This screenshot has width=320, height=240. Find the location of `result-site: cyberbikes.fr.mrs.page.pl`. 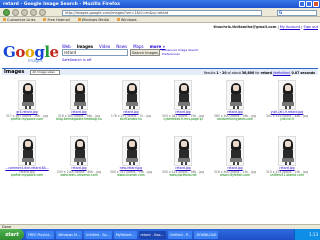

result-site: cyberbikes.fr.mrs.page.pl is located at coordinates (183, 119).